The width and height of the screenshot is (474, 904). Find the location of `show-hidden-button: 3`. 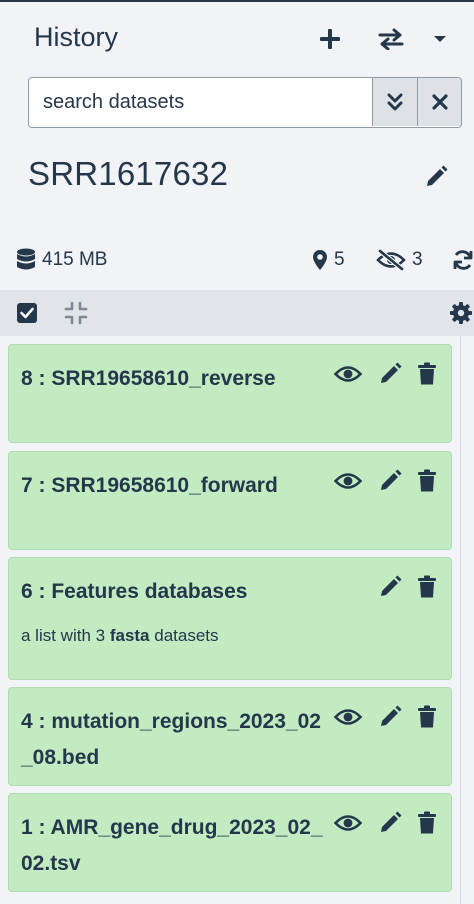

show-hidden-button: 3 is located at coordinates (399, 260).